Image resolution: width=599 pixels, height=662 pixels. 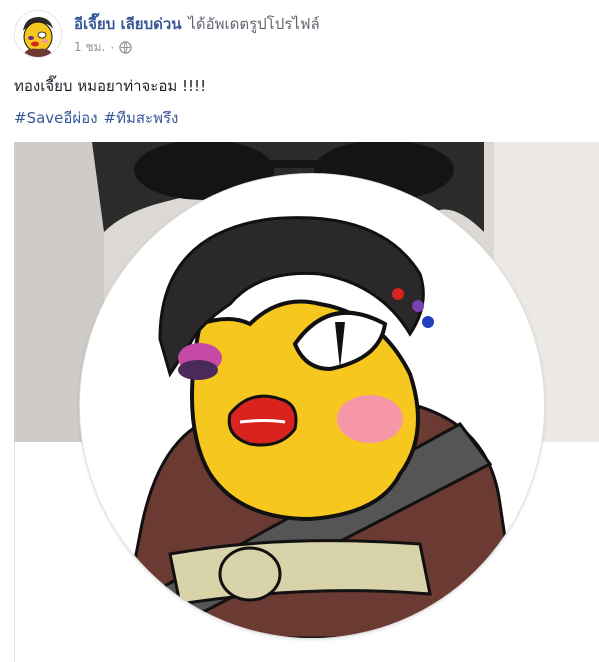 I want to click on author-name: อีเจี๊ยบ เลียบด่วน, so click(x=128, y=24).